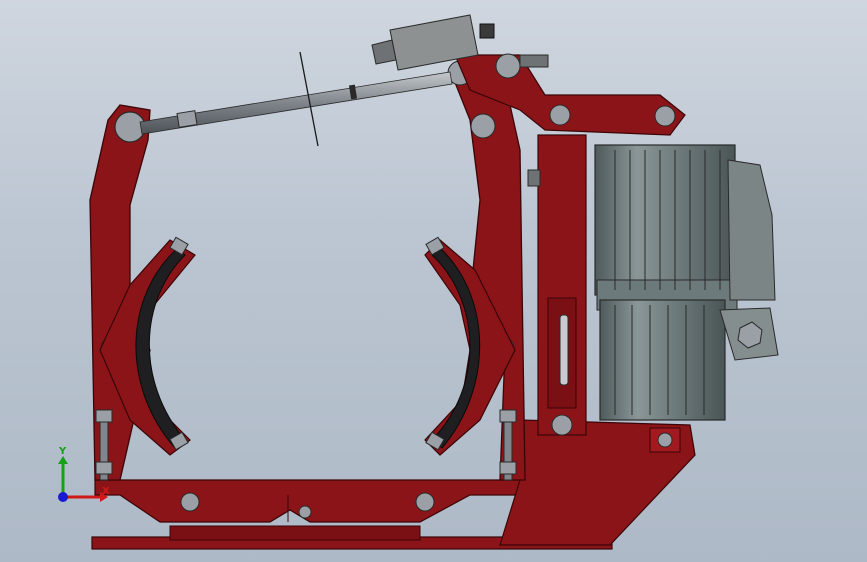 Image resolution: width=867 pixels, height=562 pixels. I want to click on push-rod-column, so click(557, 285).